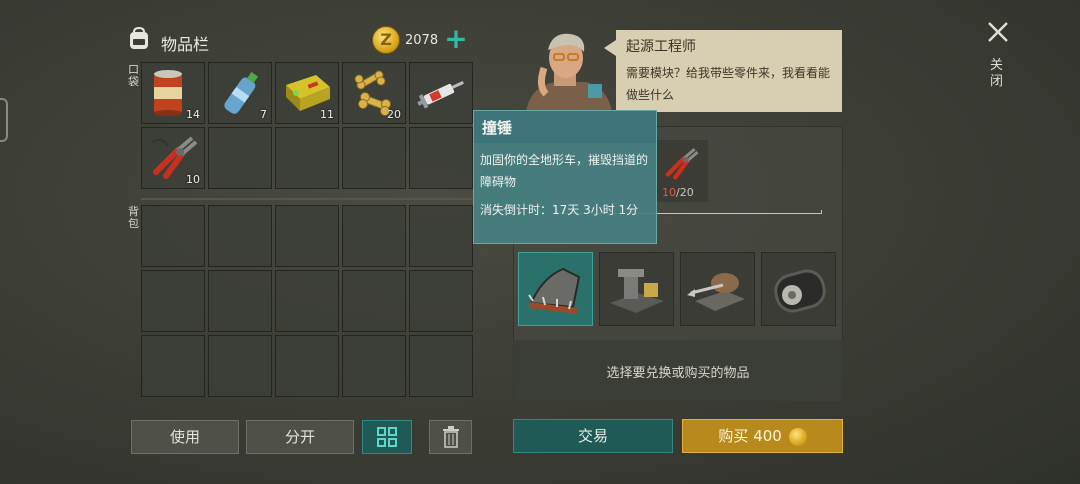 The image size is (1080, 484). I want to click on item-quantity: 20, so click(394, 114).